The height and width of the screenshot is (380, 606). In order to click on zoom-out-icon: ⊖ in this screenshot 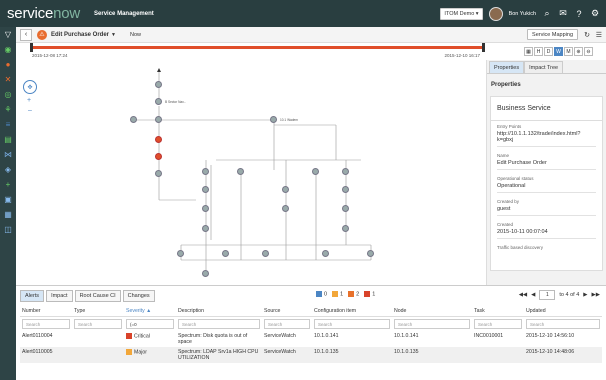, I will do `click(588, 51)`.